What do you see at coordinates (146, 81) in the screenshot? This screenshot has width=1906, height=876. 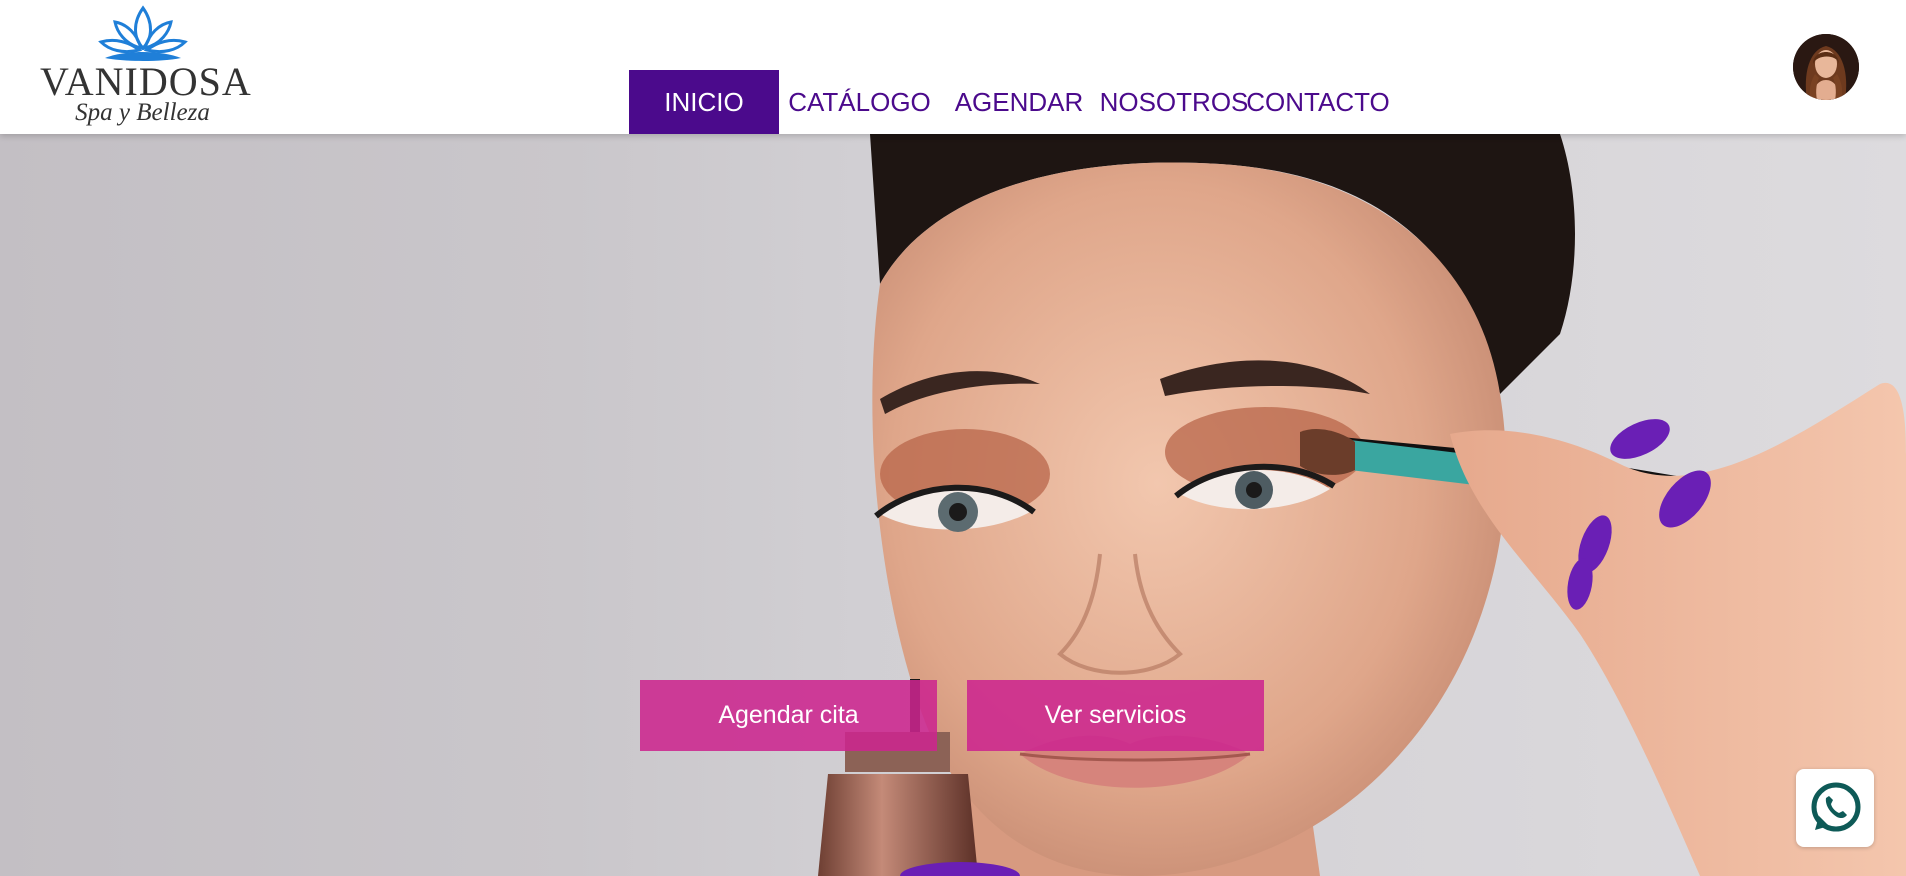 I see `logo-brand: VANIDOSA` at bounding box center [146, 81].